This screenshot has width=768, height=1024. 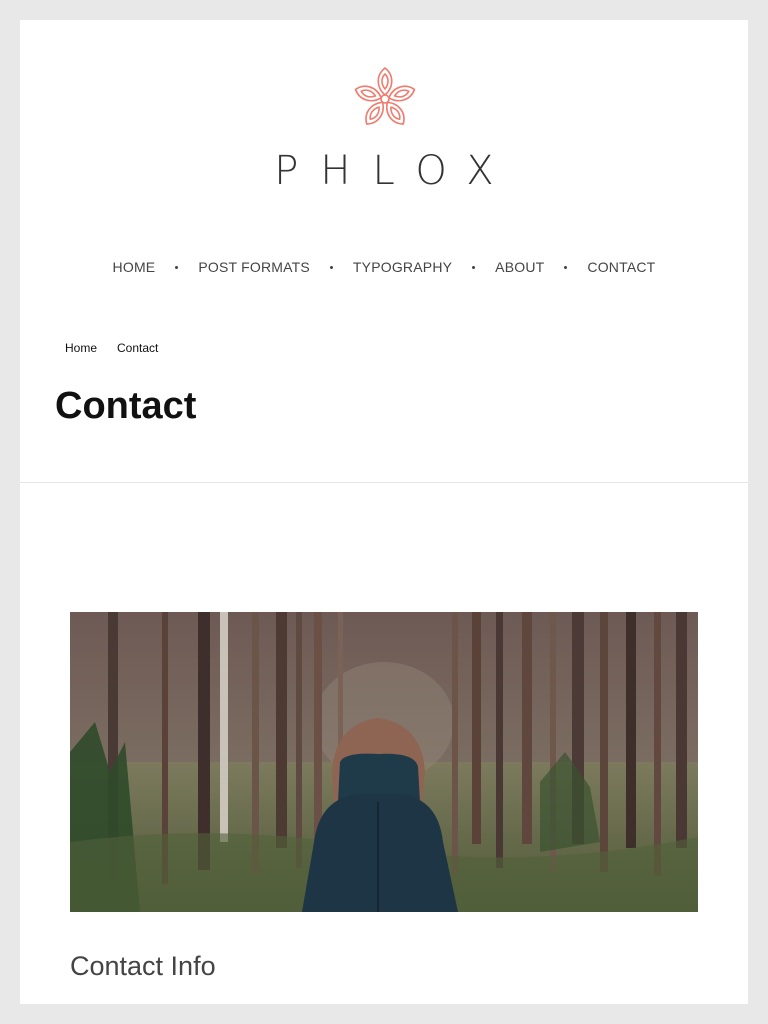 What do you see at coordinates (384, 171) in the screenshot?
I see `site-brand-name: PHLOX` at bounding box center [384, 171].